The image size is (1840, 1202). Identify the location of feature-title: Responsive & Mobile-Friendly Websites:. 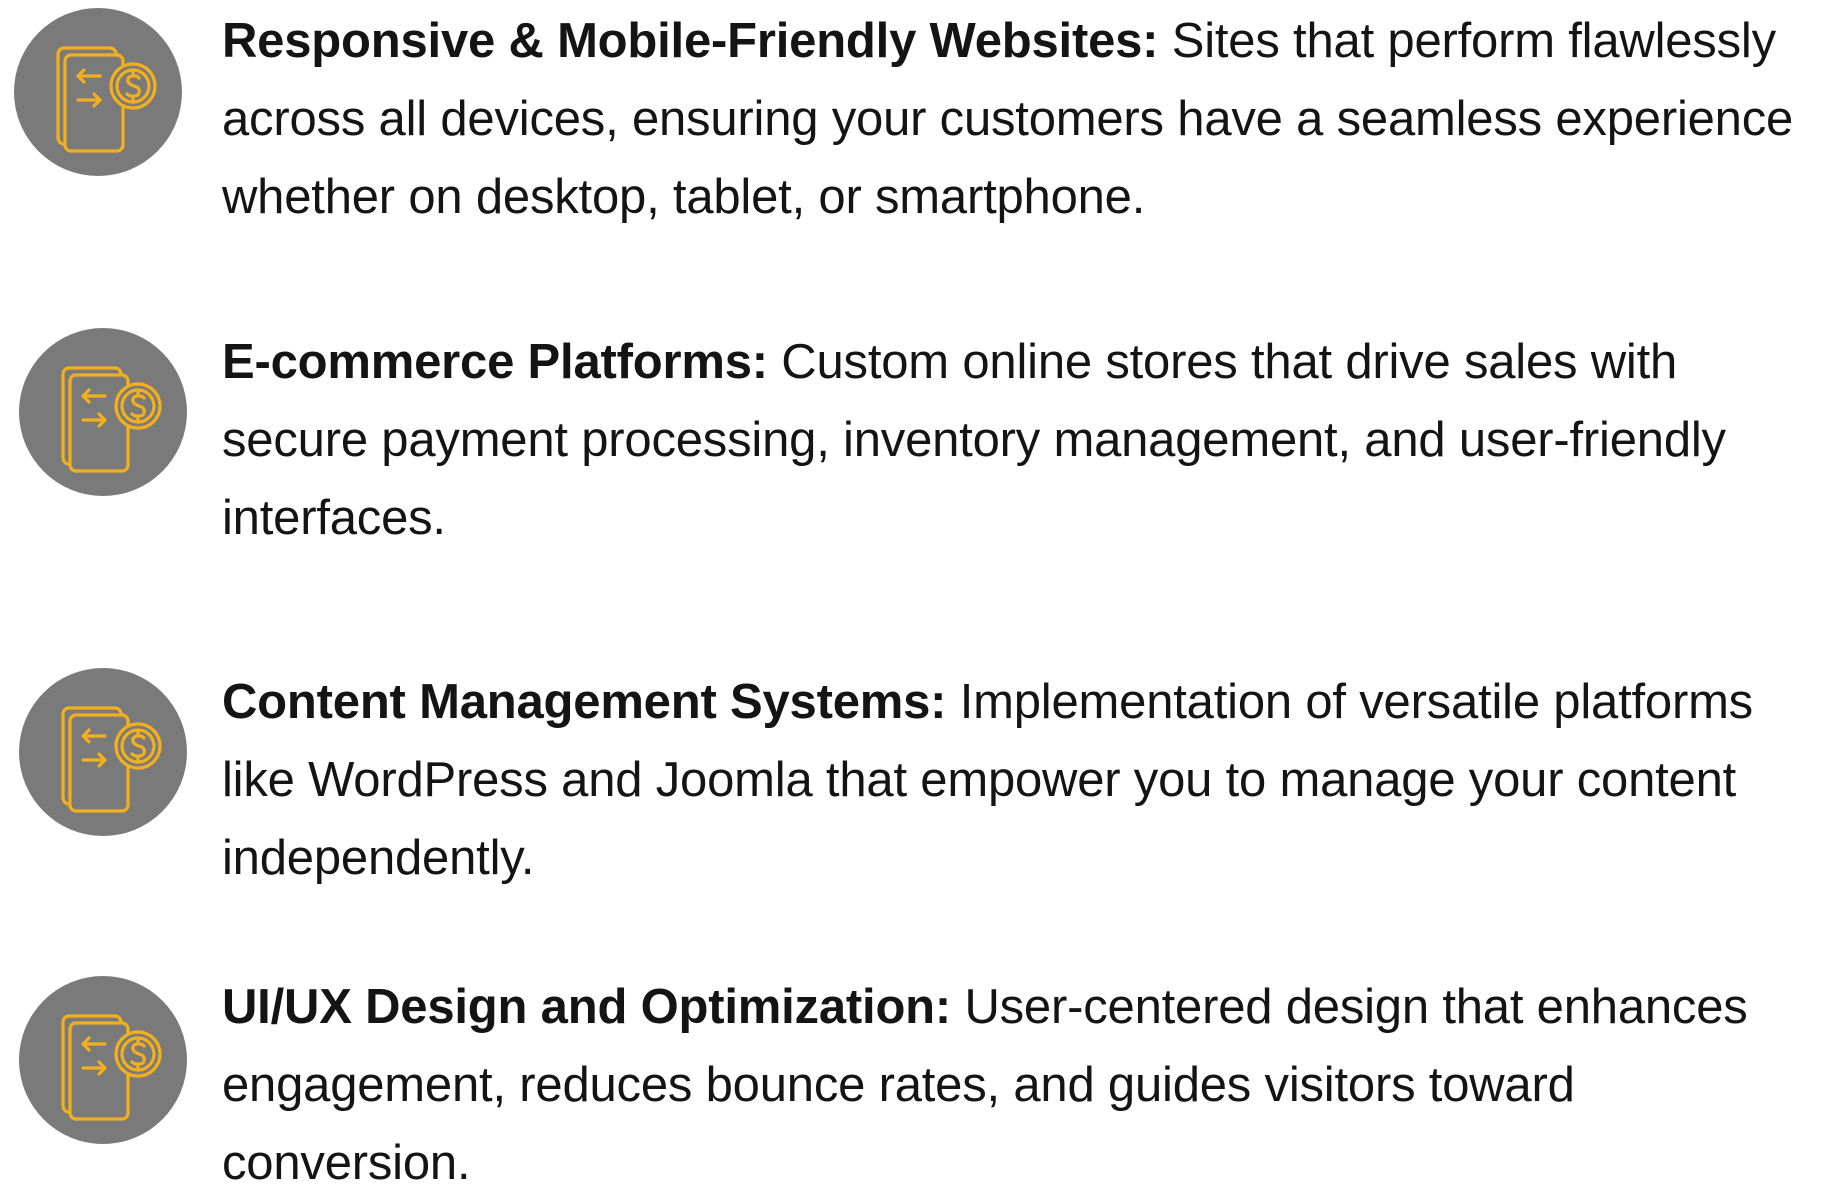
(690, 41).